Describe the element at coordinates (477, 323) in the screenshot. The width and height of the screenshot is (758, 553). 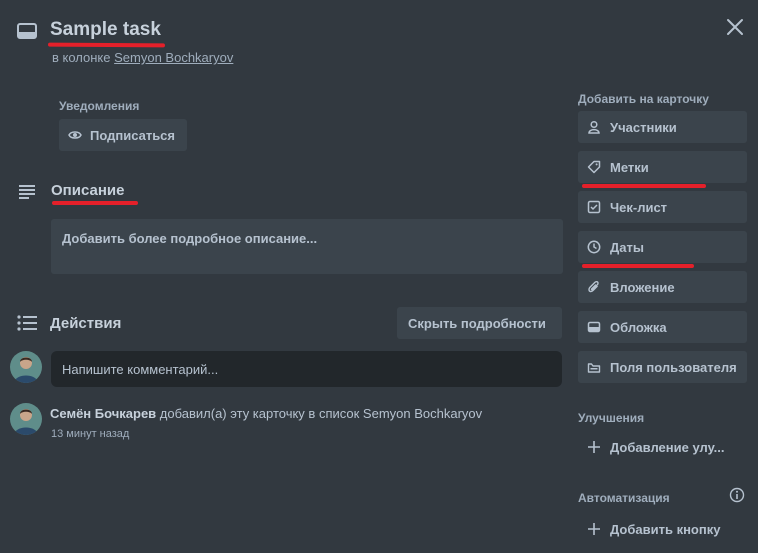
I see `hide-details-label: Скрыть подробности` at that location.